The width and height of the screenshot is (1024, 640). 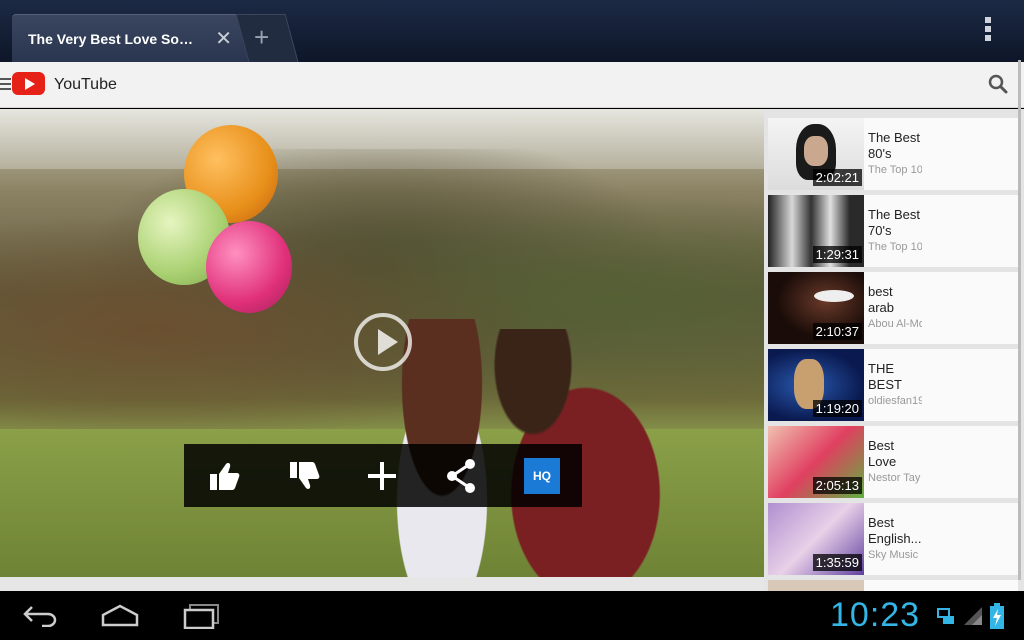 What do you see at coordinates (894, 222) in the screenshot?
I see `related-video-title: The Best 70's LOVE` at bounding box center [894, 222].